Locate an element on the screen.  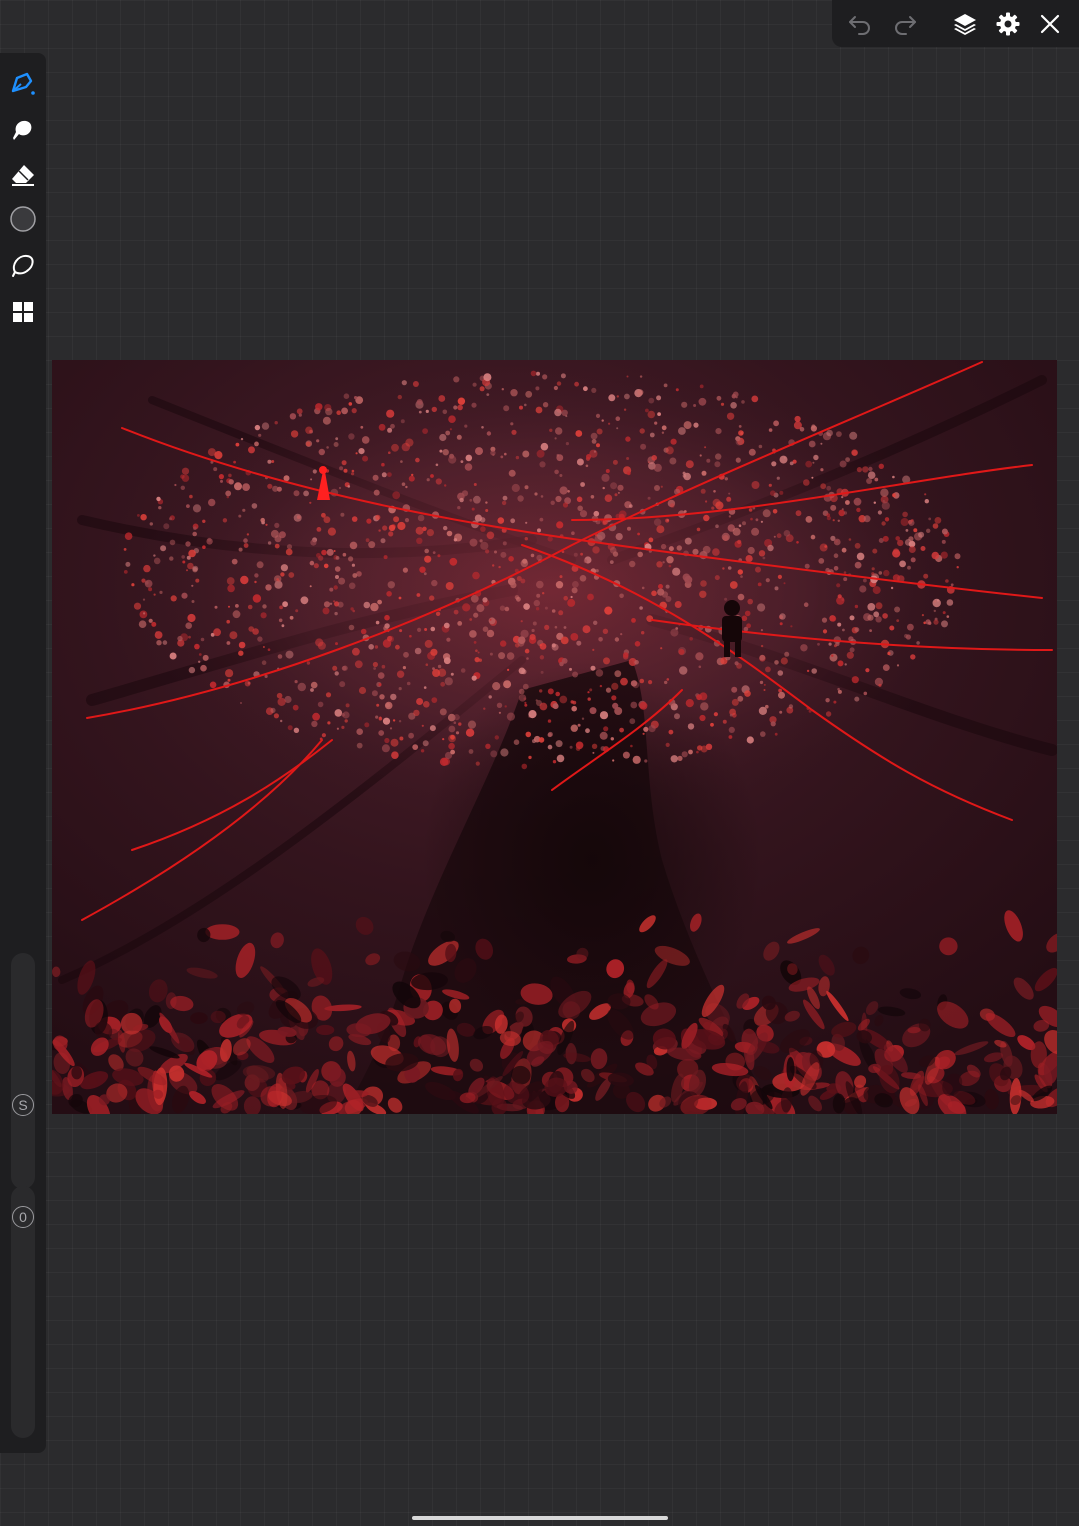
gallery-tool is located at coordinates (23, 312).